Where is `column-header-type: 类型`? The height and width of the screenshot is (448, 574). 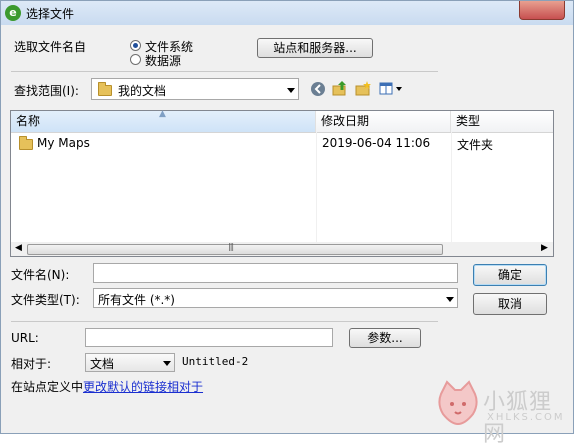 column-header-type: 类型 is located at coordinates (502, 121).